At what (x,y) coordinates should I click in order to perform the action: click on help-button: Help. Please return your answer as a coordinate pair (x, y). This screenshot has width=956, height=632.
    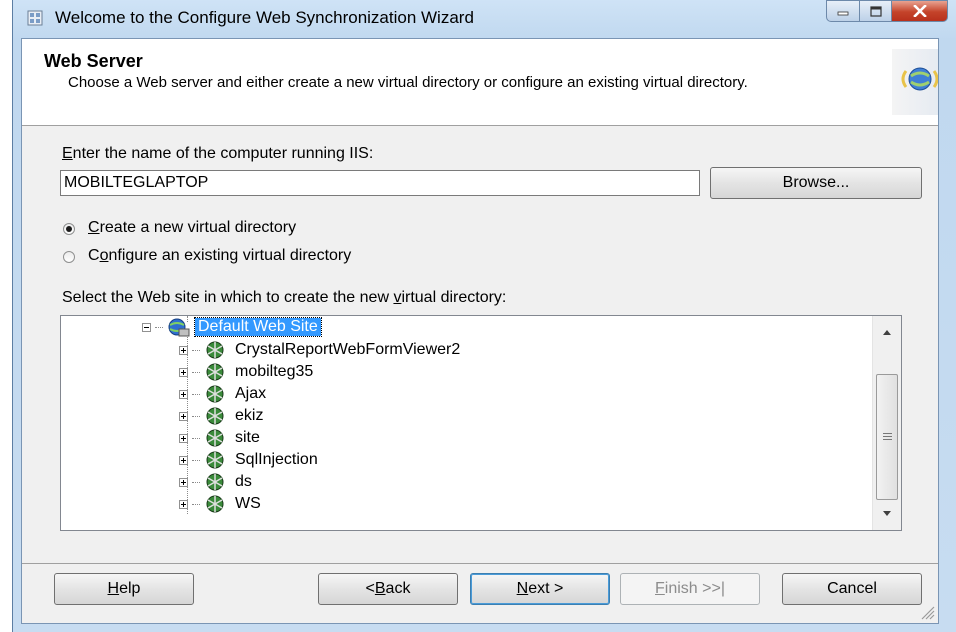
    Looking at the image, I should click on (124, 589).